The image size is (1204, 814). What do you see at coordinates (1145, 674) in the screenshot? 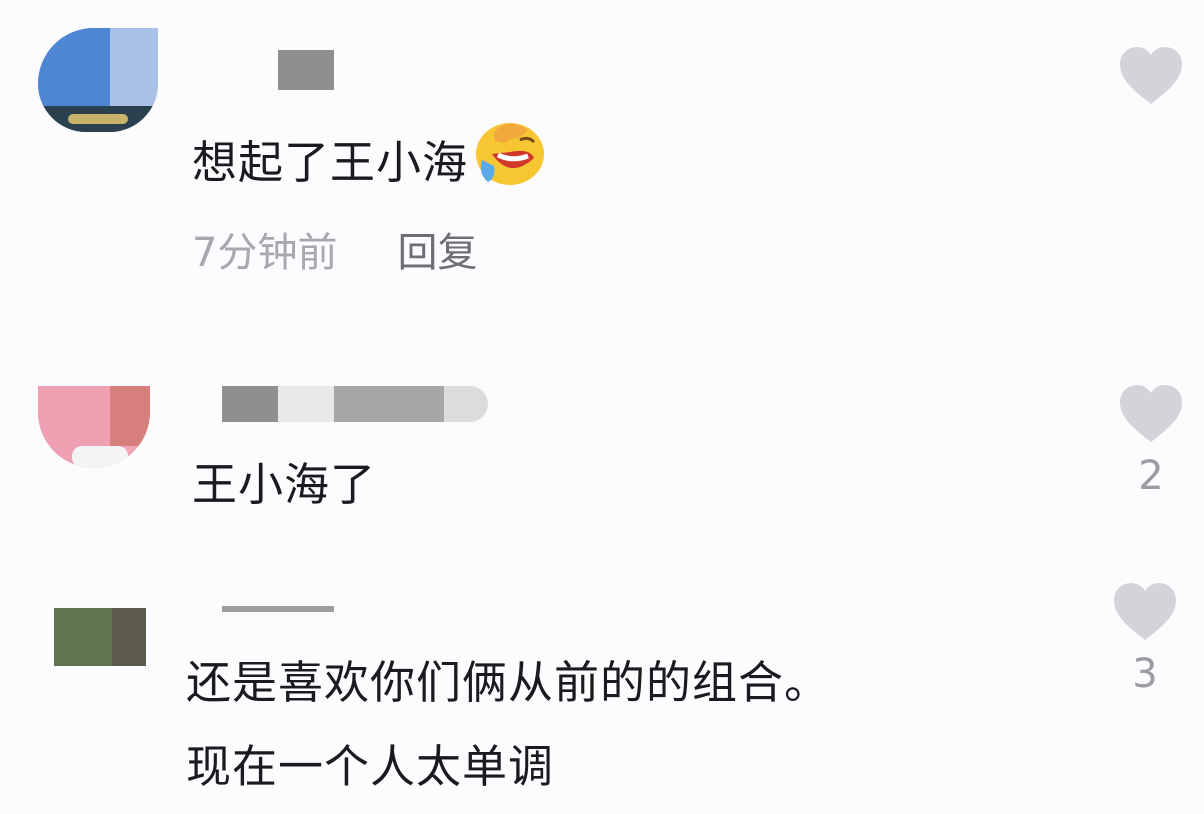
I see `like-count: 3` at bounding box center [1145, 674].